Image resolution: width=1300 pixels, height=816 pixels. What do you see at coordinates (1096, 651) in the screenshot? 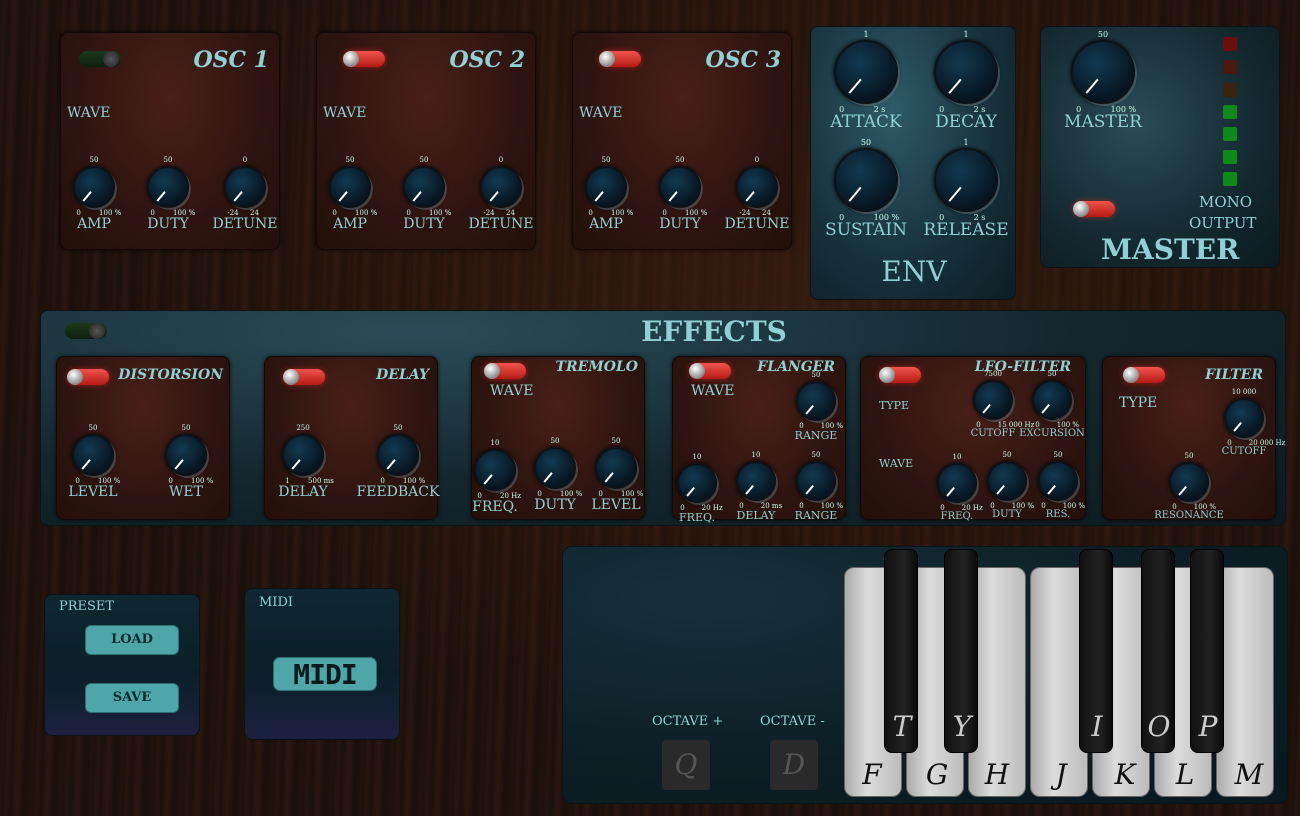
I see `black-key-i: I` at bounding box center [1096, 651].